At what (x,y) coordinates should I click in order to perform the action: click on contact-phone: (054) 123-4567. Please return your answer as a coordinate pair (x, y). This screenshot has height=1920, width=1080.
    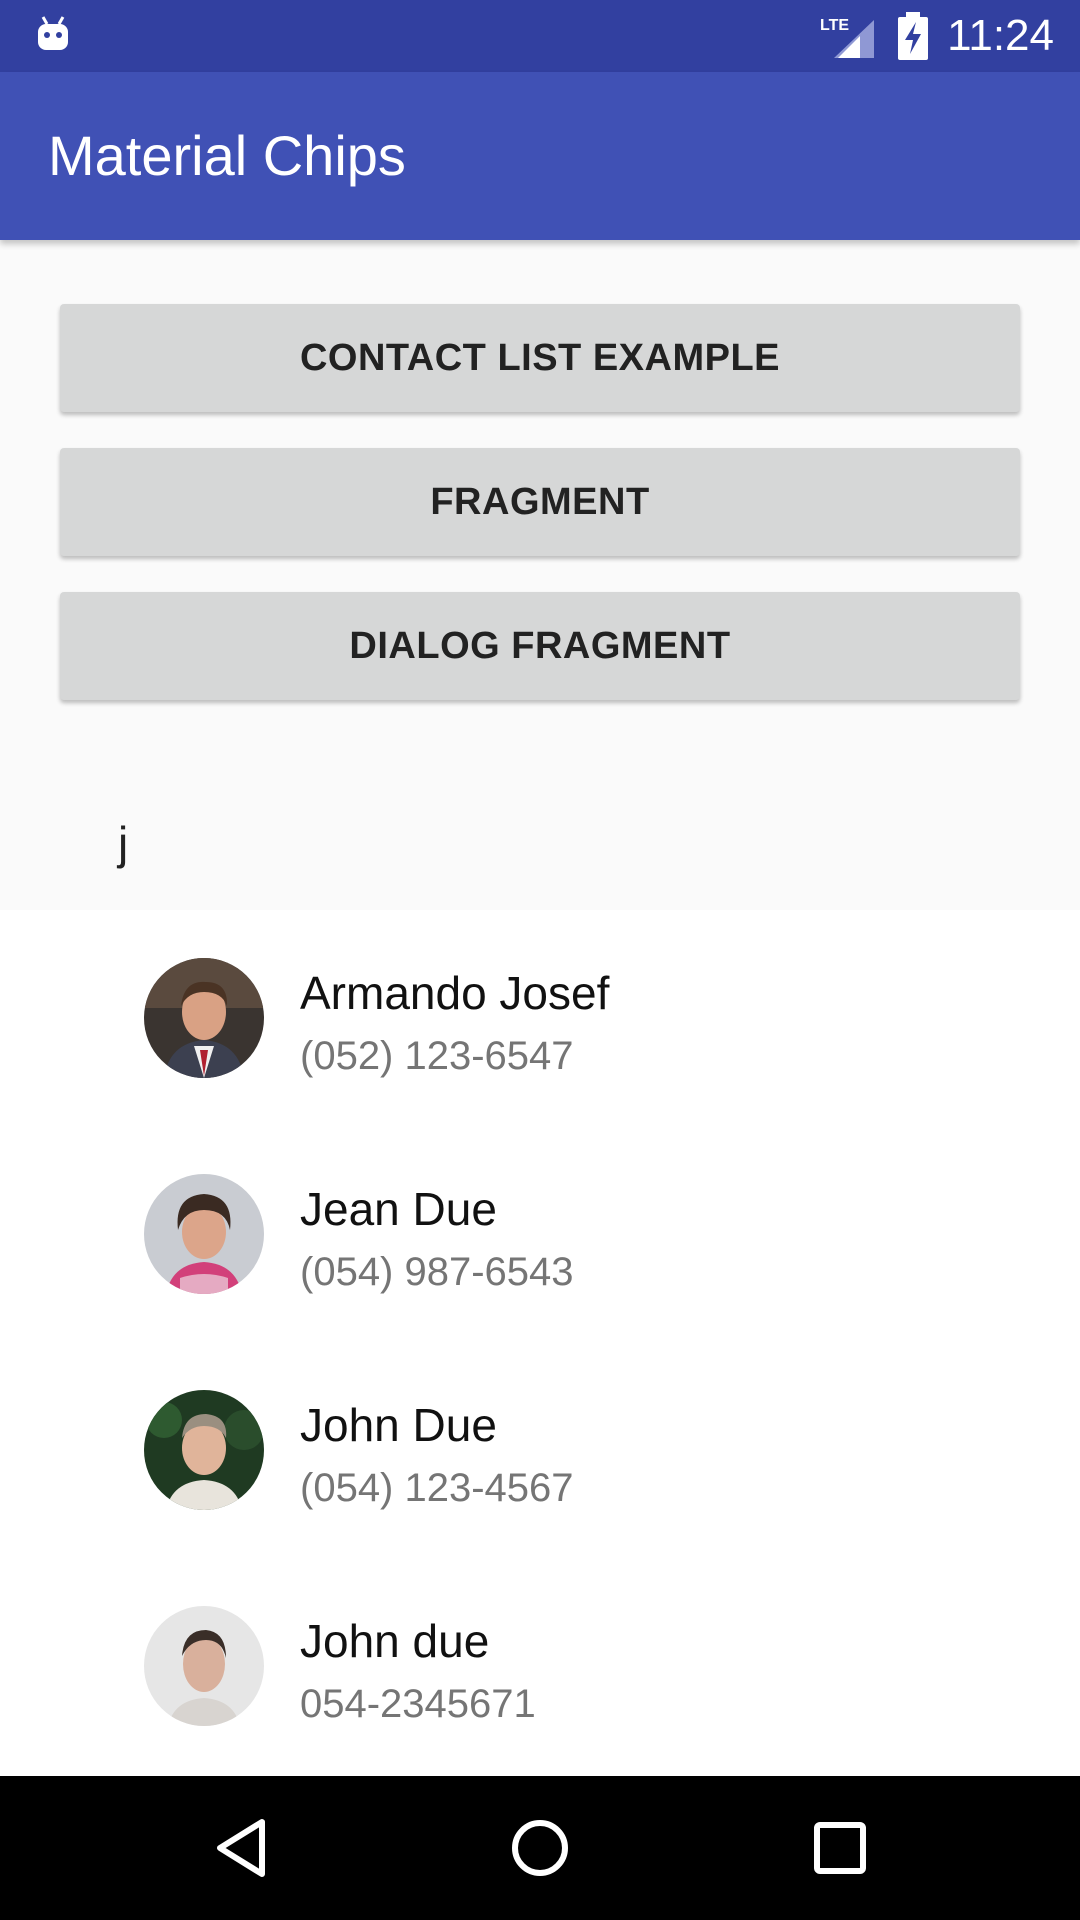
    Looking at the image, I should click on (437, 1488).